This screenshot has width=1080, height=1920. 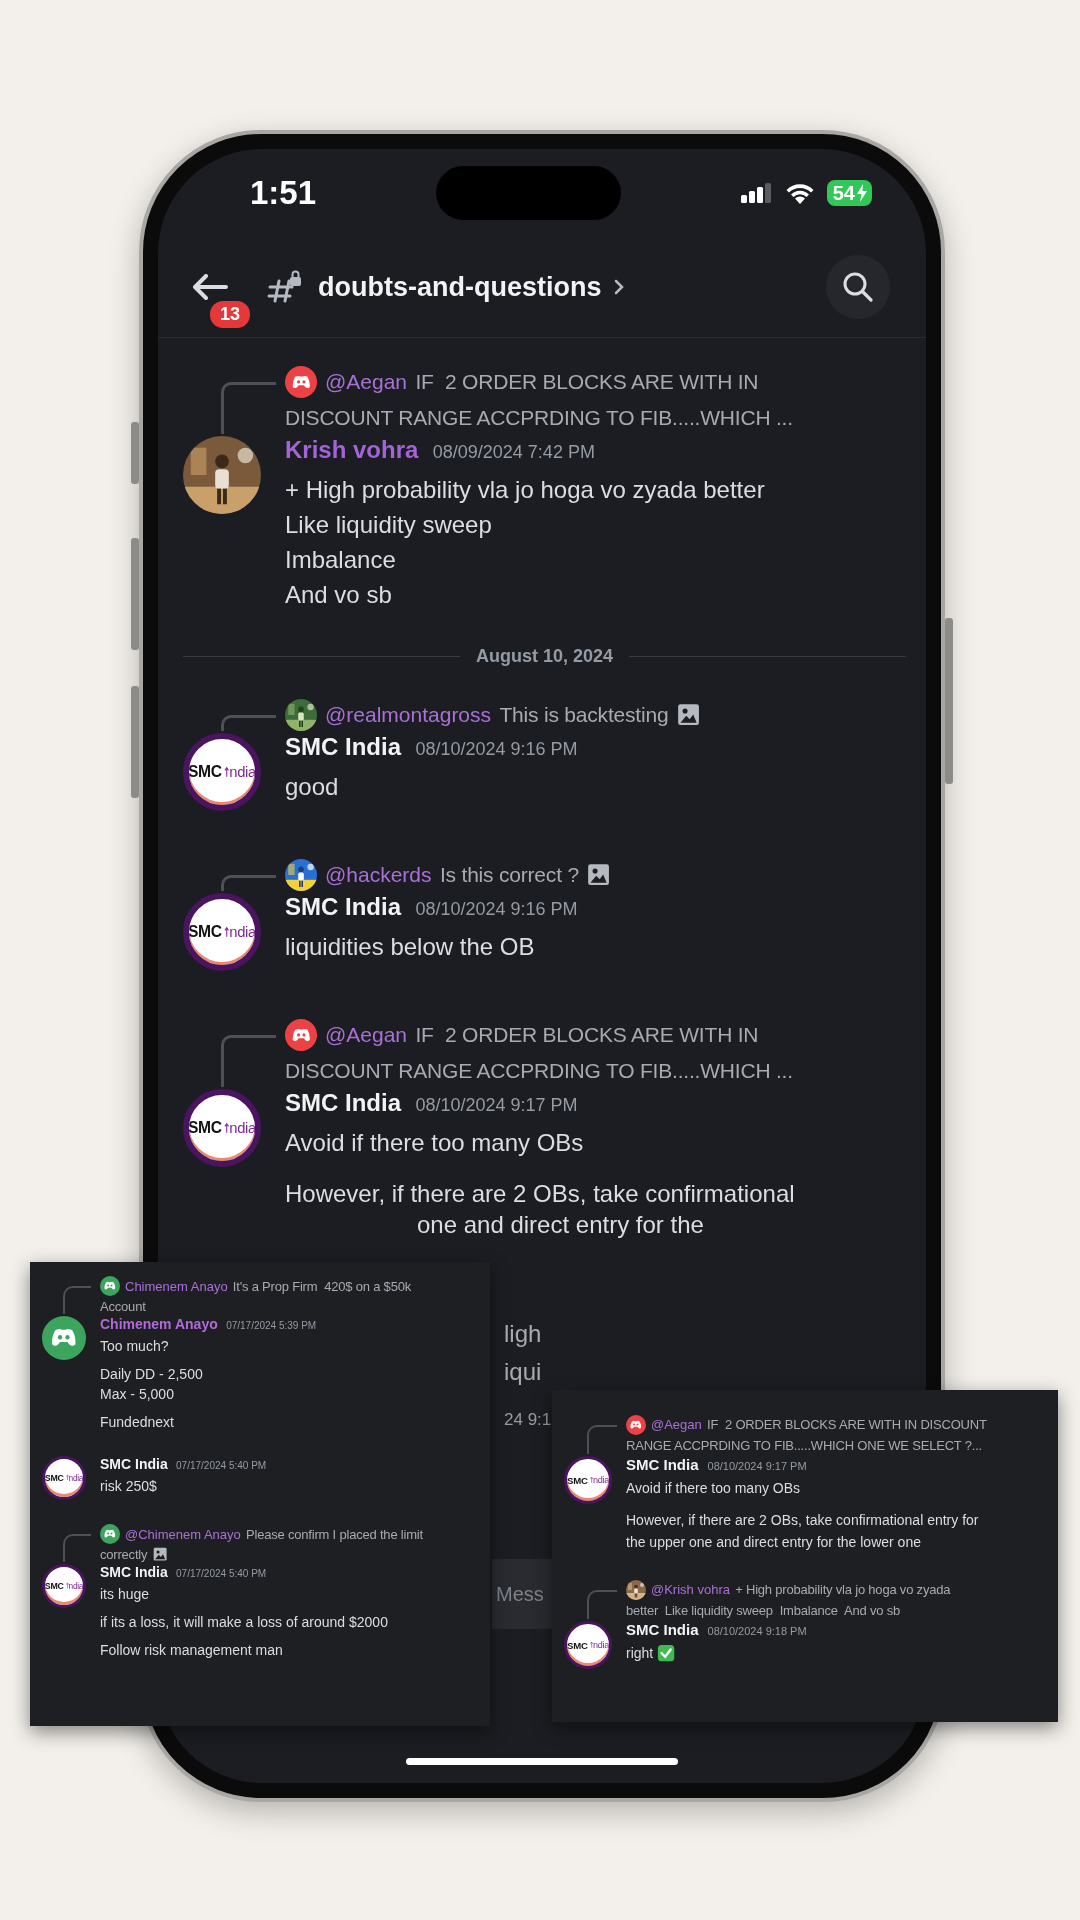 I want to click on reply-preview-text: + High probability vla jo hoga vo zyada, so click(x=843, y=1589).